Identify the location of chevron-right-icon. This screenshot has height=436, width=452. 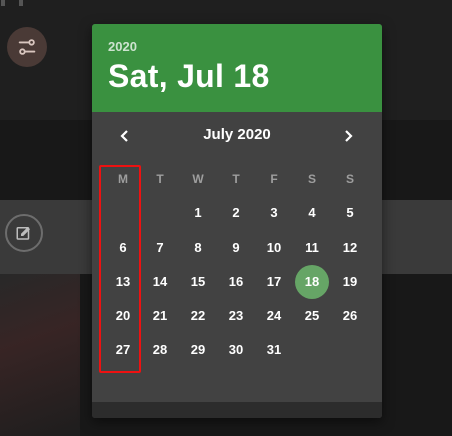
(349, 136).